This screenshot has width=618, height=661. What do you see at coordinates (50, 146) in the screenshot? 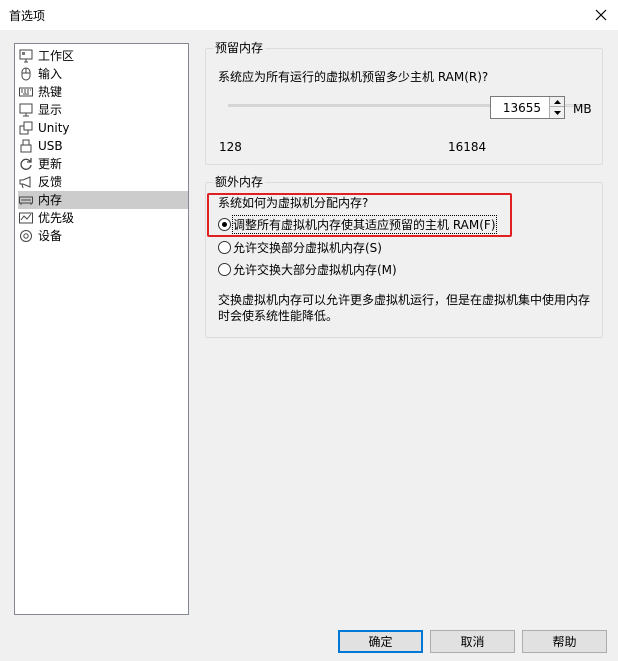
I see `nav-label: USB` at bounding box center [50, 146].